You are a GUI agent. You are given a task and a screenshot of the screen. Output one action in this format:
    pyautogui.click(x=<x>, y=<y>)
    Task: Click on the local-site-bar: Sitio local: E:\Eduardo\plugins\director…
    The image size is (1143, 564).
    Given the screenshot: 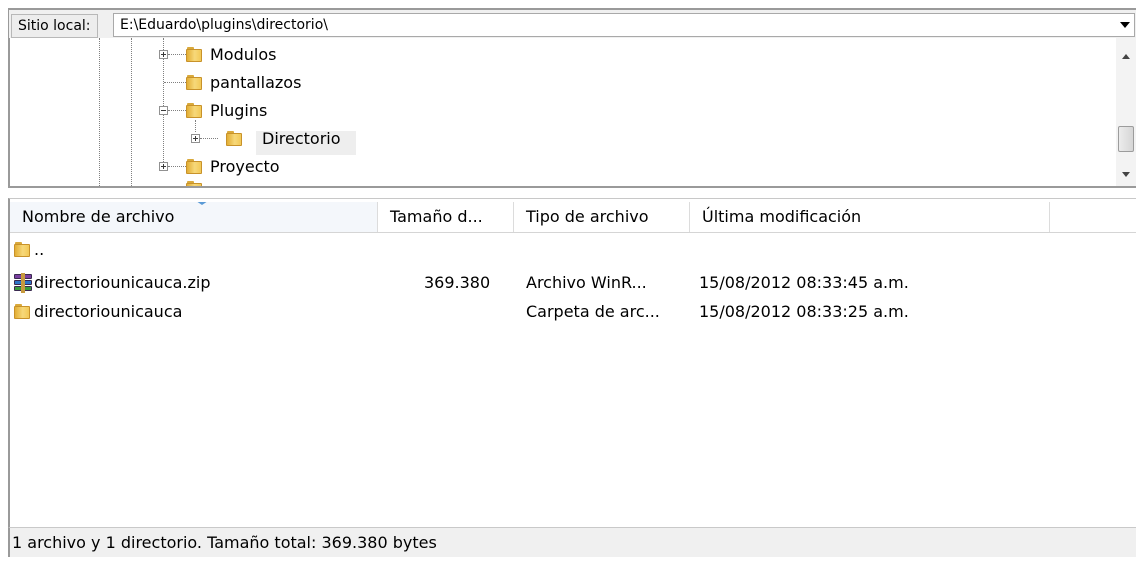 What is the action you would take?
    pyautogui.click(x=572, y=23)
    